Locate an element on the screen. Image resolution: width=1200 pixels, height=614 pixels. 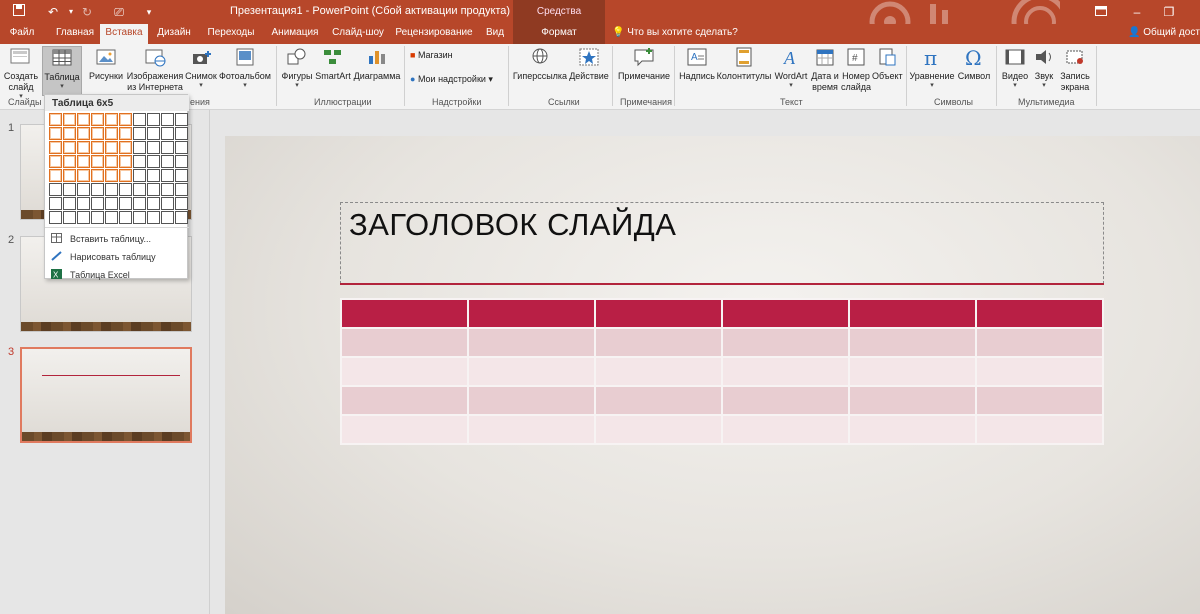
tab-format: Формат is located at coordinates (559, 34).